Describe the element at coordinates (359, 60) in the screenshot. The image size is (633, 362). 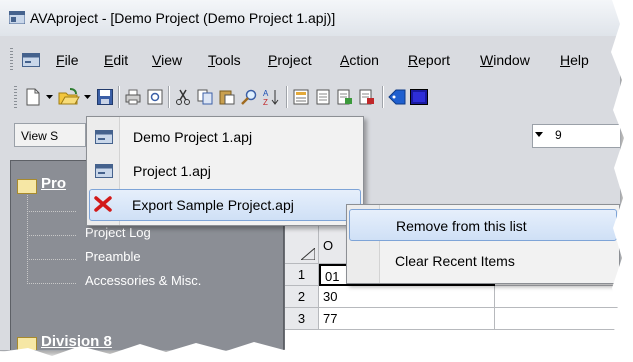
I see `menu-action: Action` at that location.